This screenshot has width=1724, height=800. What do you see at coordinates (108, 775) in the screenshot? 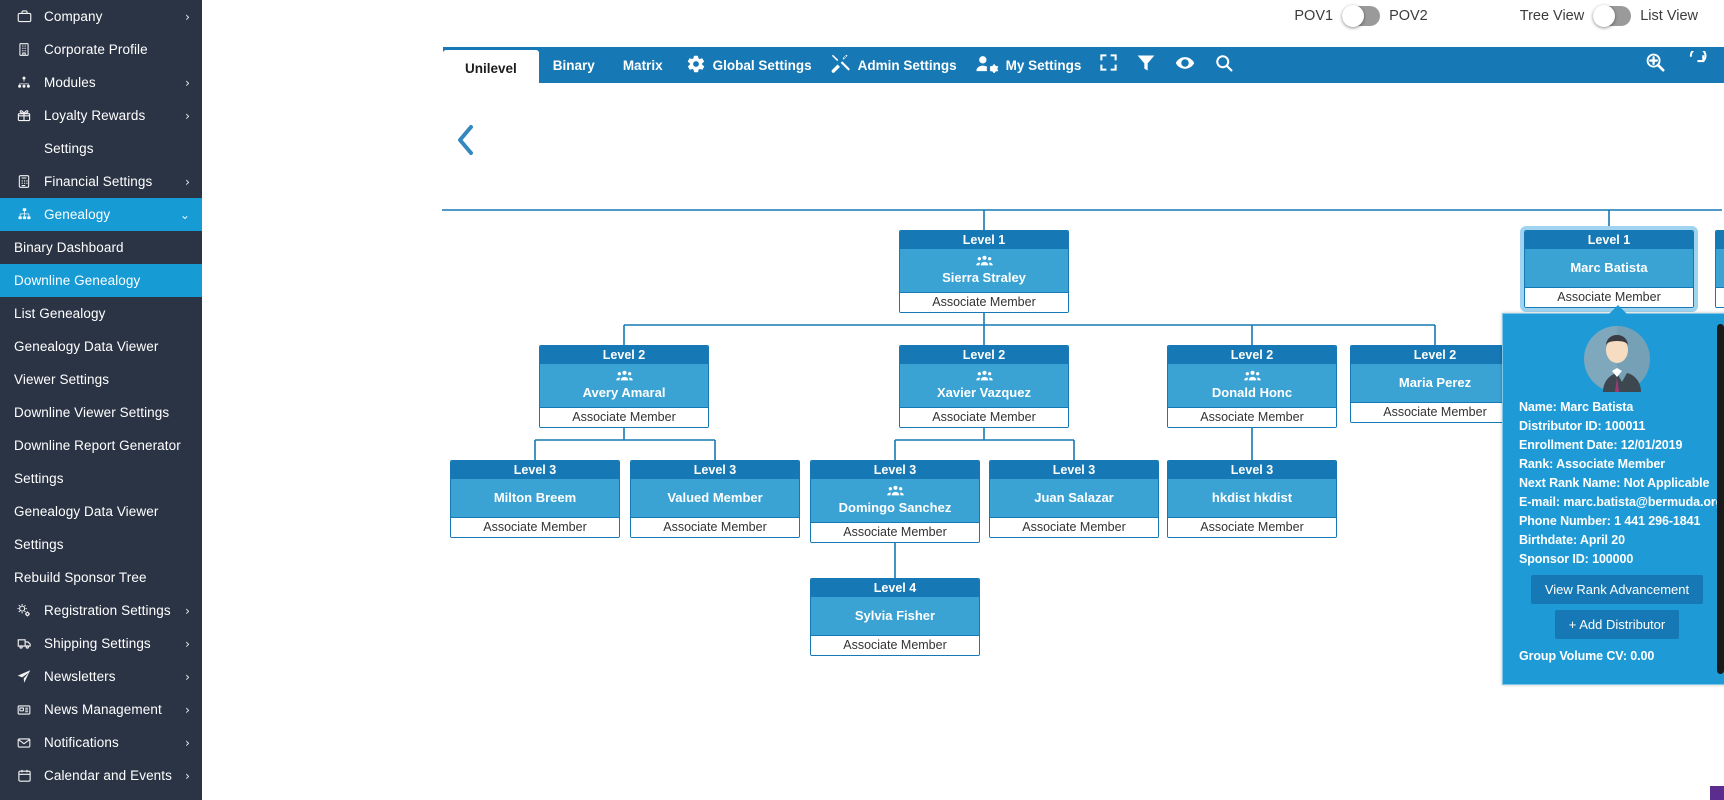
I see `sidebar-item-label: Calendar and Events` at bounding box center [108, 775].